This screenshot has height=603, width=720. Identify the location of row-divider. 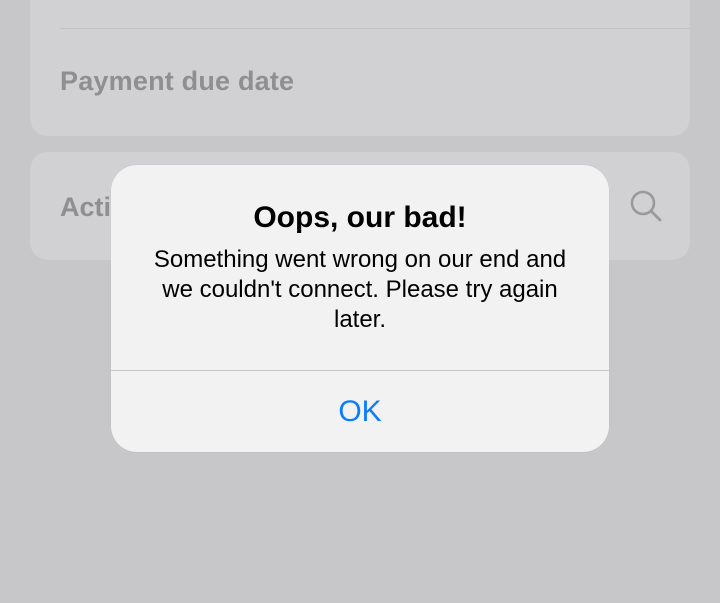
(375, 28).